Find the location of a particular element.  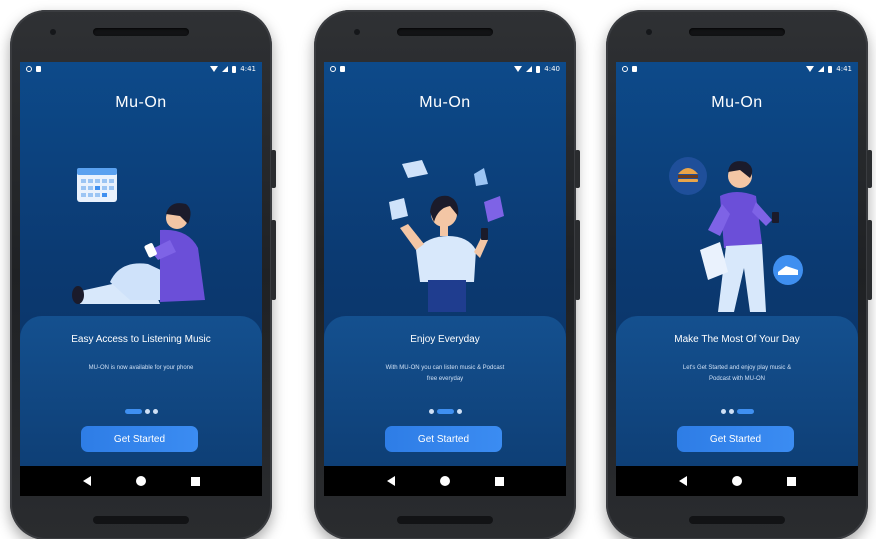

illustration-walking-person is located at coordinates (736, 234).